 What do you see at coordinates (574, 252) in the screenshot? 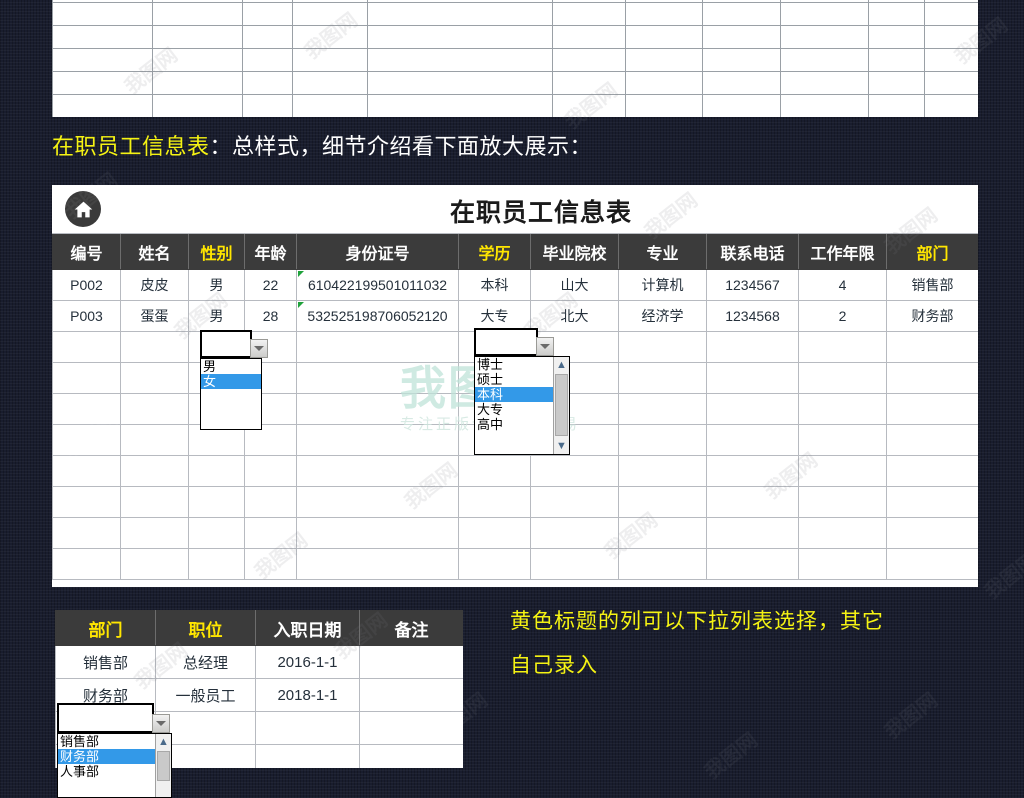
I see `column-header-school: 毕业院校` at bounding box center [574, 252].